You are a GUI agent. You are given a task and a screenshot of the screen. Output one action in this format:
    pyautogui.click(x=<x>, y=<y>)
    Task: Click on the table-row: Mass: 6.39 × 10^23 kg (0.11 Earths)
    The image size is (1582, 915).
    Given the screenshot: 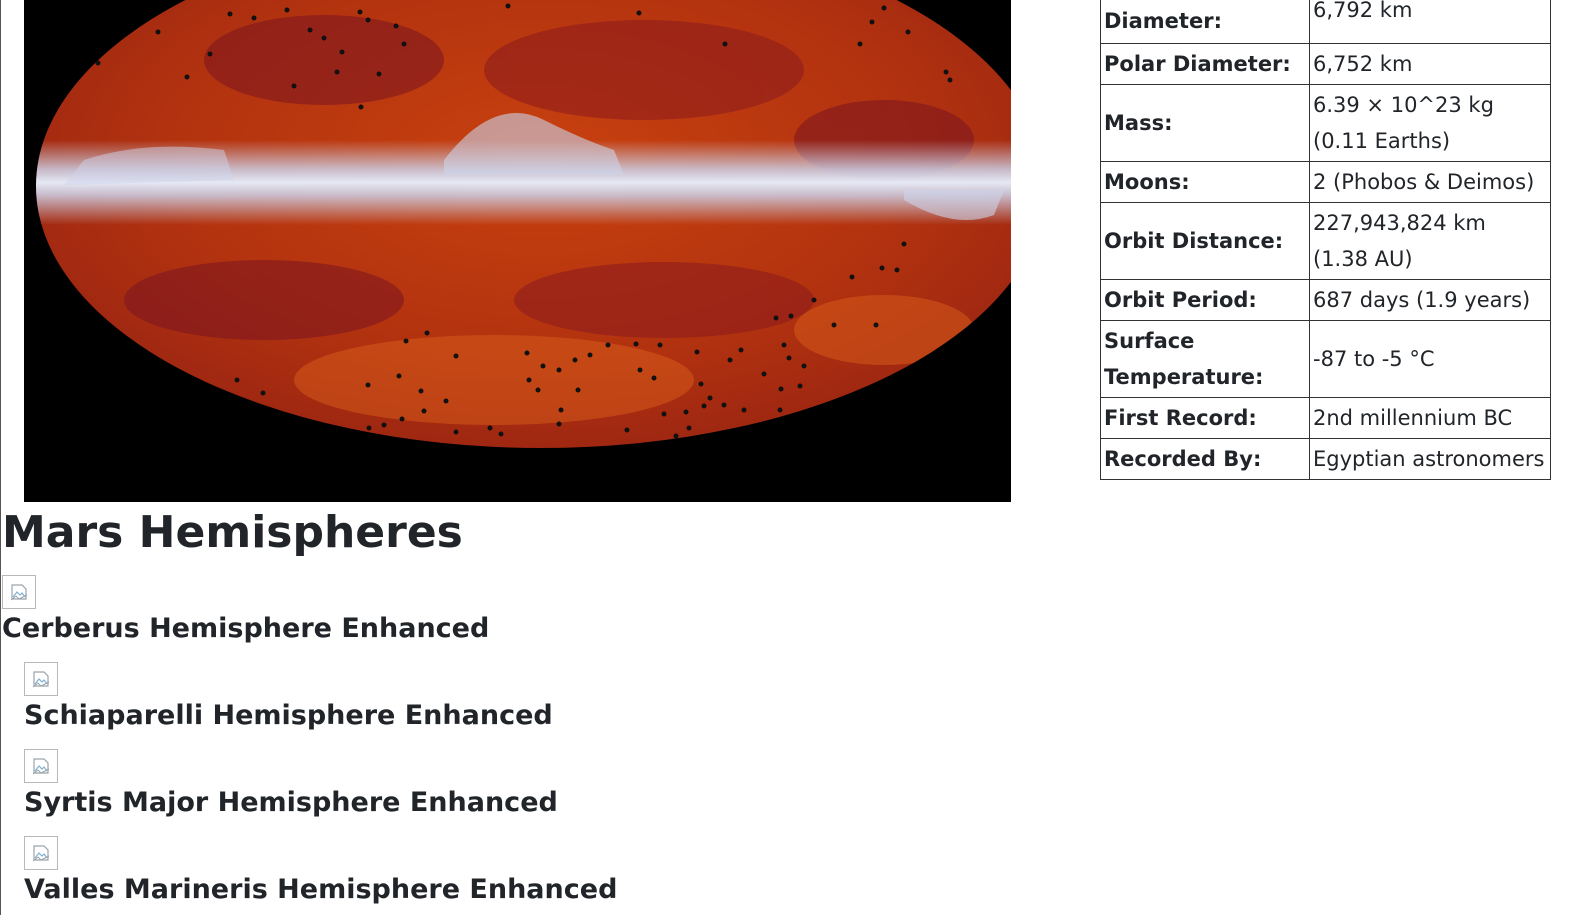 What is the action you would take?
    pyautogui.click(x=1325, y=123)
    